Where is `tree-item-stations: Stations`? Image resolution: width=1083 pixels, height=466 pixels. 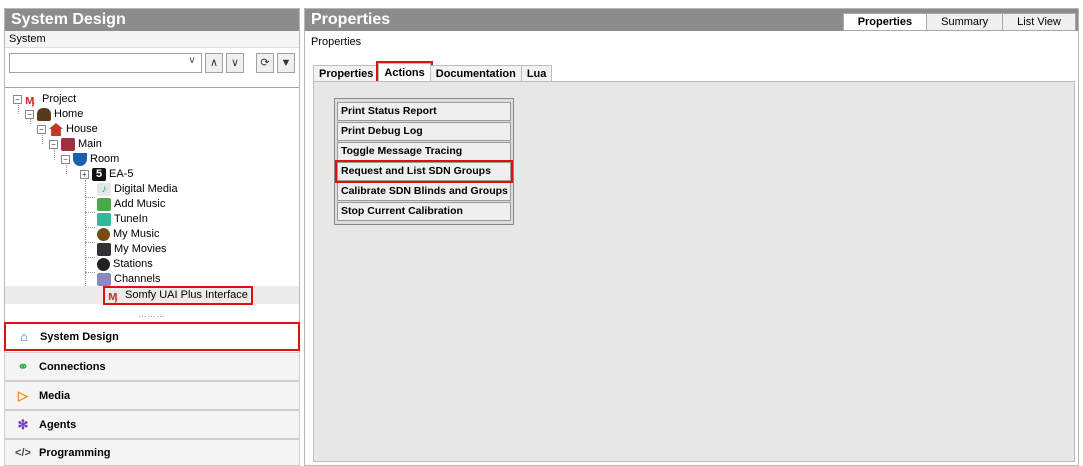
tree-item-stations: Stations is located at coordinates (125, 264).